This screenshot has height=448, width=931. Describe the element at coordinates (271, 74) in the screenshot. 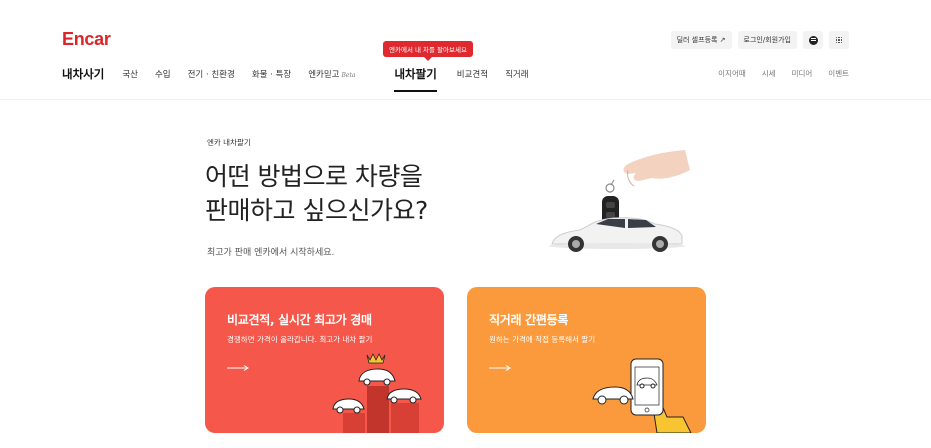

I see `nav-item-cargo: 화물 · 특장` at that location.